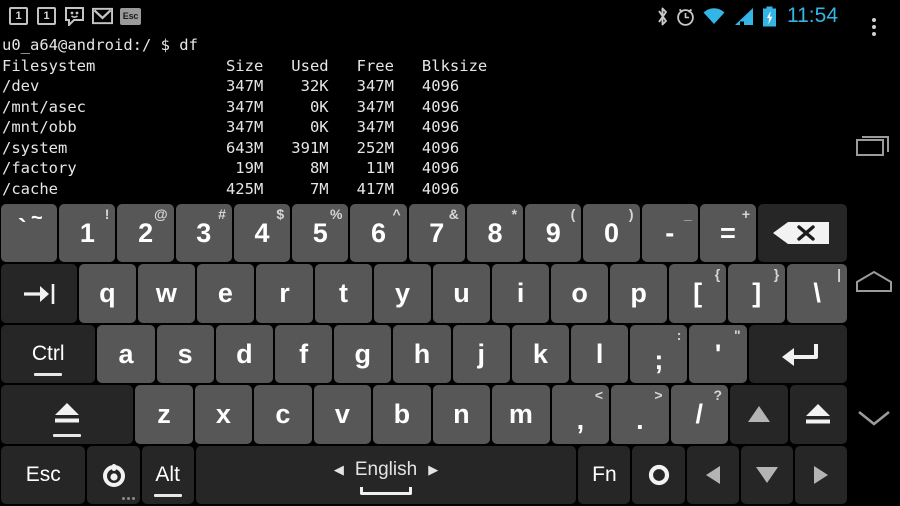  I want to click on key-d: d, so click(244, 354).